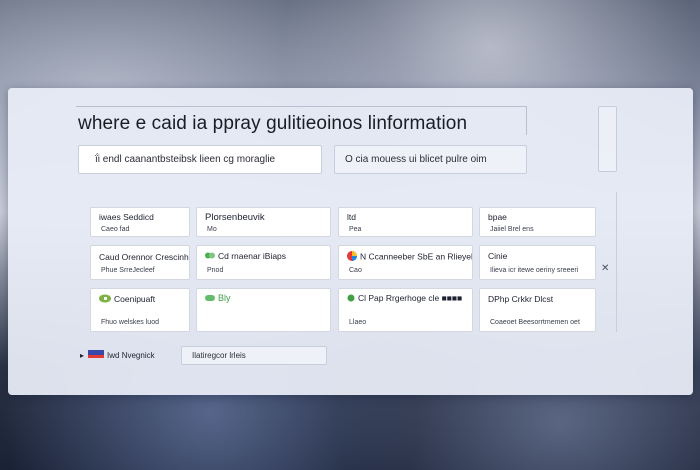 This screenshot has width=700, height=470. What do you see at coordinates (405, 310) in the screenshot?
I see `card-item: Cl Pap Rrgerhoge cle ■■■■ Llaeo` at bounding box center [405, 310].